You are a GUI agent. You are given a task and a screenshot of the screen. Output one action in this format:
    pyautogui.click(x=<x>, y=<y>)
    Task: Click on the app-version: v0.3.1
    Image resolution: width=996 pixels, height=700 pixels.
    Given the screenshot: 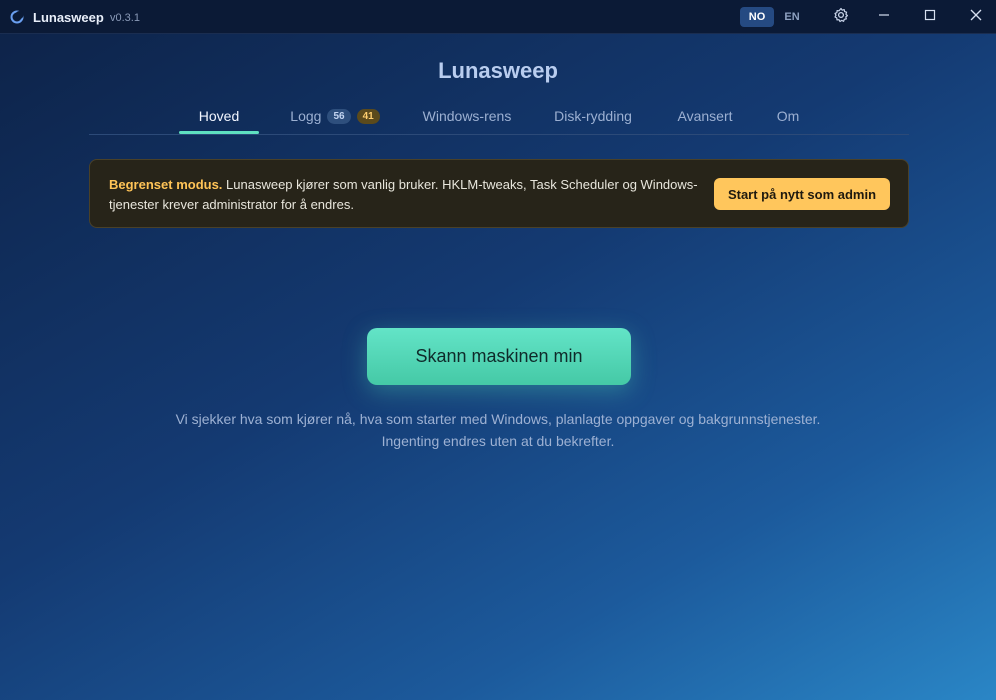 What is the action you would take?
    pyautogui.click(x=125, y=18)
    